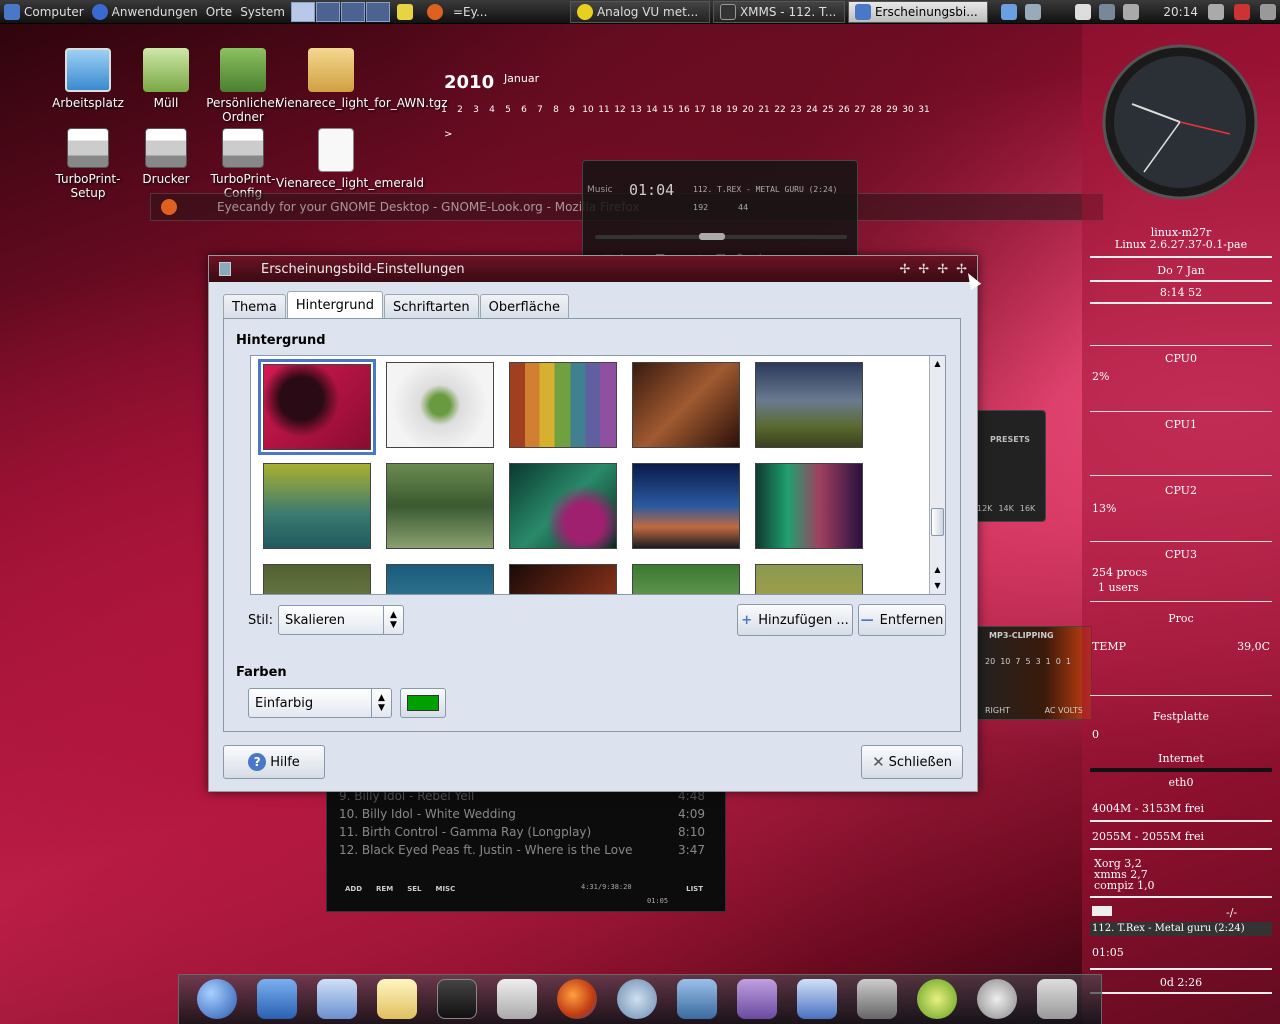 This screenshot has height=1024, width=1280. Describe the element at coordinates (877, 999) in the screenshot. I see `gimp-icon` at that location.